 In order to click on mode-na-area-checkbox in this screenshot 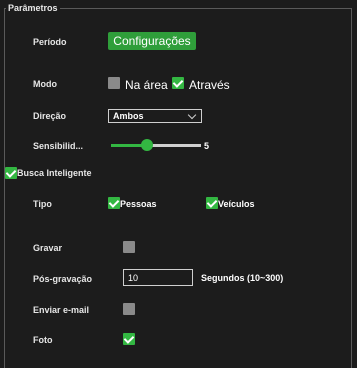, I will do `click(114, 83)`.